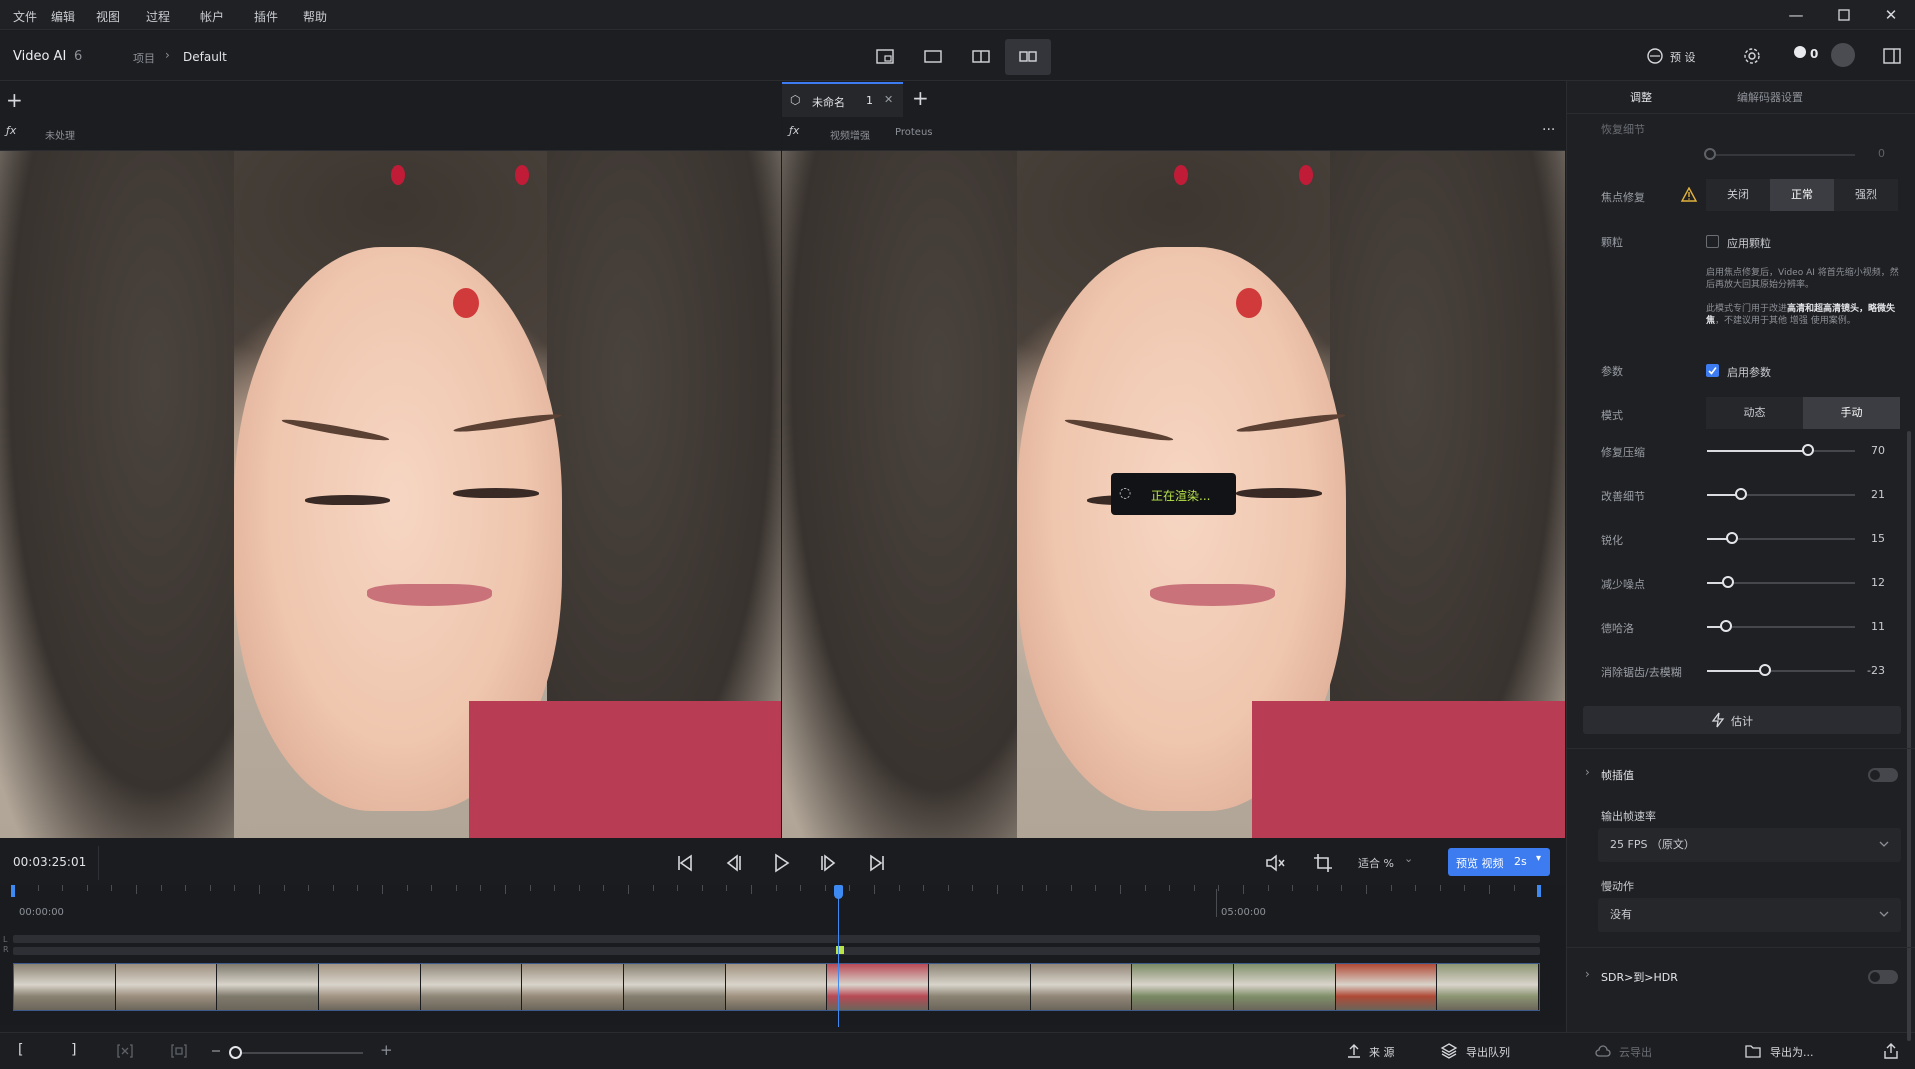 The width and height of the screenshot is (1915, 1069). What do you see at coordinates (1796, 15) in the screenshot?
I see `minimize-icon: —` at bounding box center [1796, 15].